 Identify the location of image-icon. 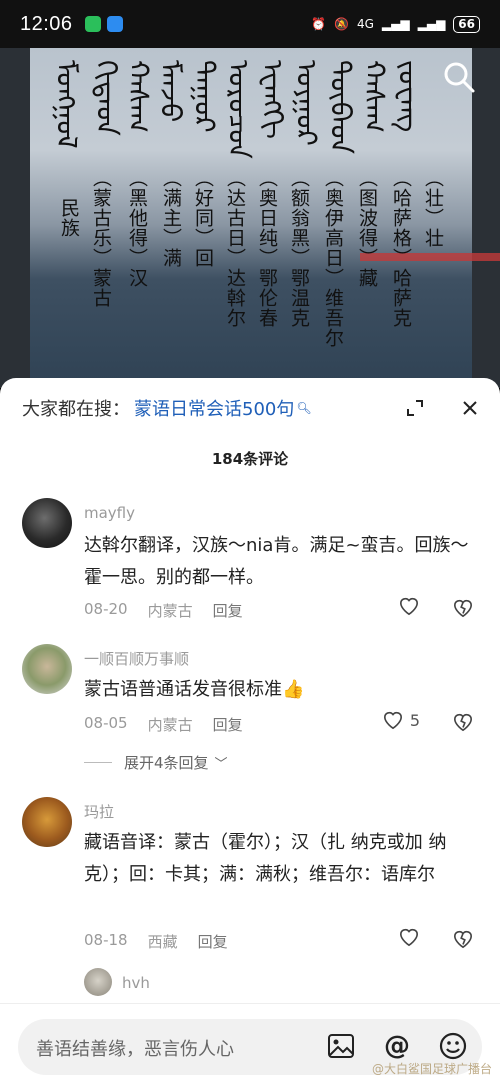
(341, 1046).